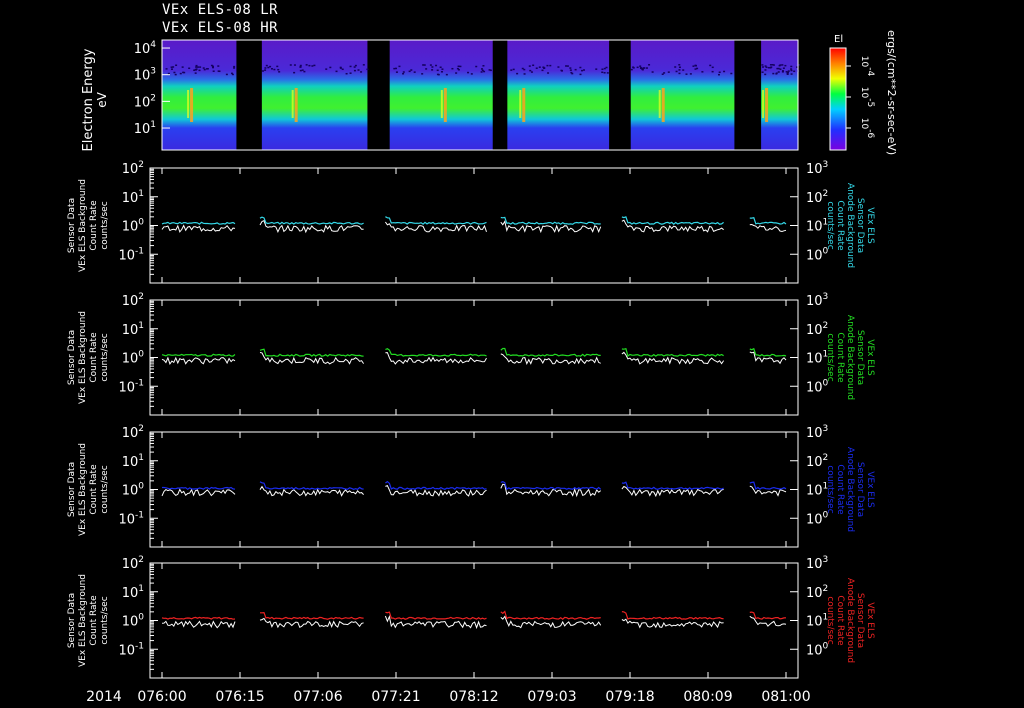 The image size is (1024, 708). Describe the element at coordinates (850, 225) in the screenshot. I see `right-axis-label: Anode Background` at that location.